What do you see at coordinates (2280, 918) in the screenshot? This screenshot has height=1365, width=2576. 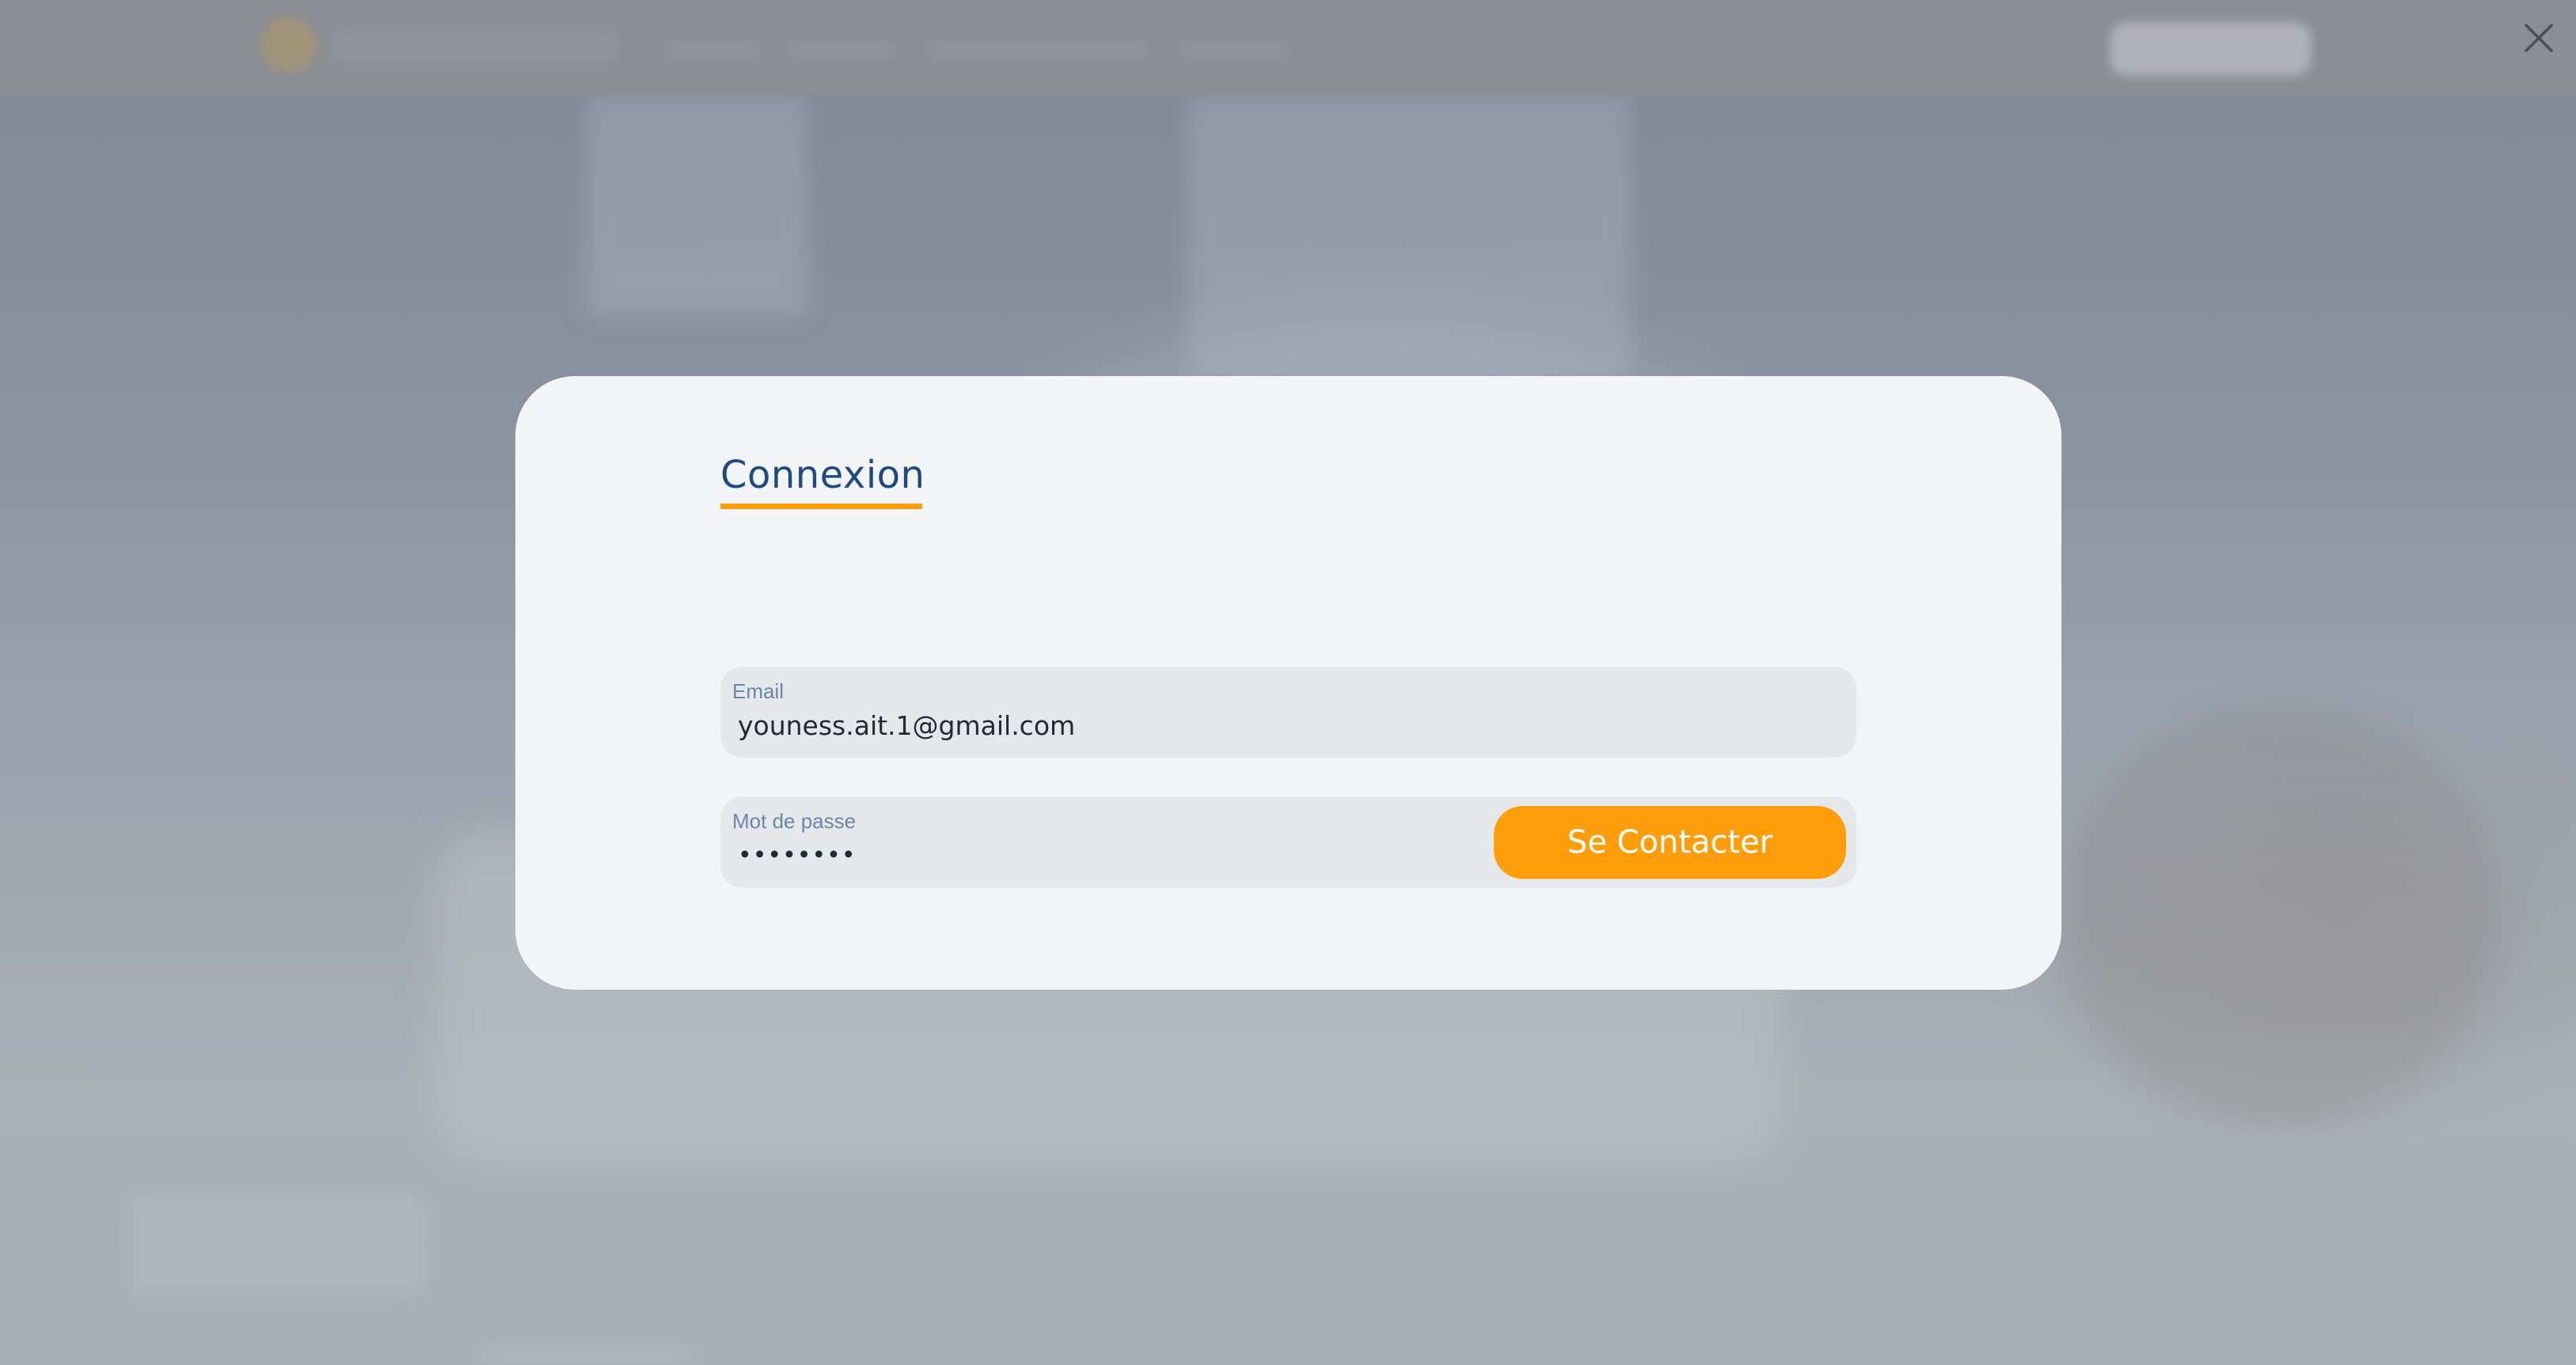 I see `background-plate-shape` at bounding box center [2280, 918].